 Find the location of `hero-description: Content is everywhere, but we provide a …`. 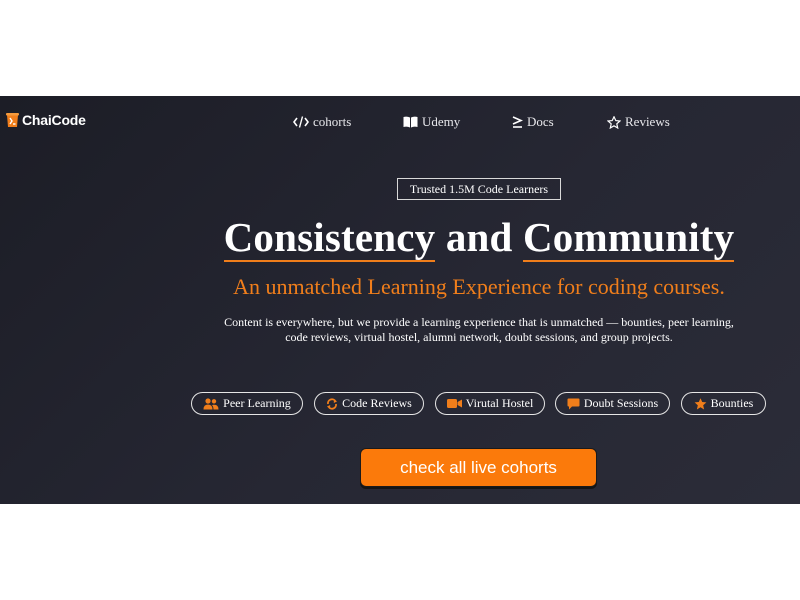

hero-description: Content is everywhere, but we provide a … is located at coordinates (479, 329).